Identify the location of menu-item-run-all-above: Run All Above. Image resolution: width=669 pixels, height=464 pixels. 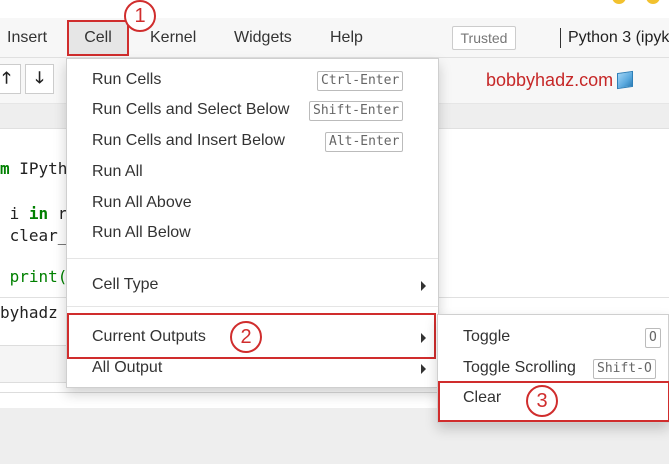
(142, 203).